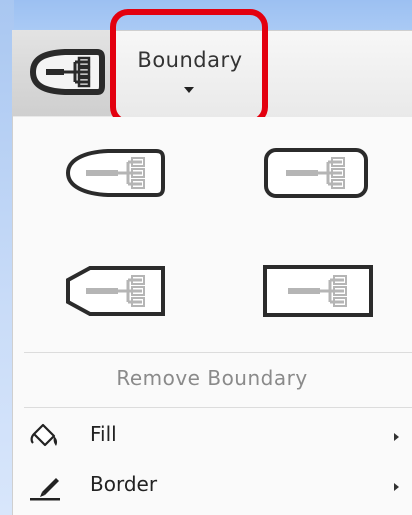  I want to click on fill-label: Fill, so click(103, 434).